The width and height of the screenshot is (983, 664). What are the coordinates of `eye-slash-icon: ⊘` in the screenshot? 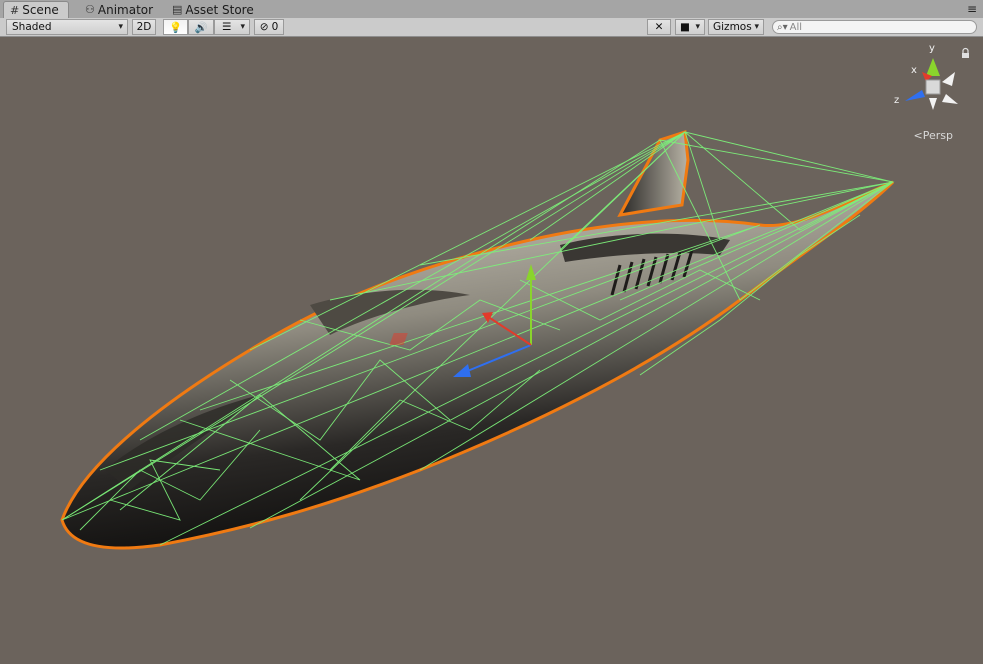 It's located at (264, 27).